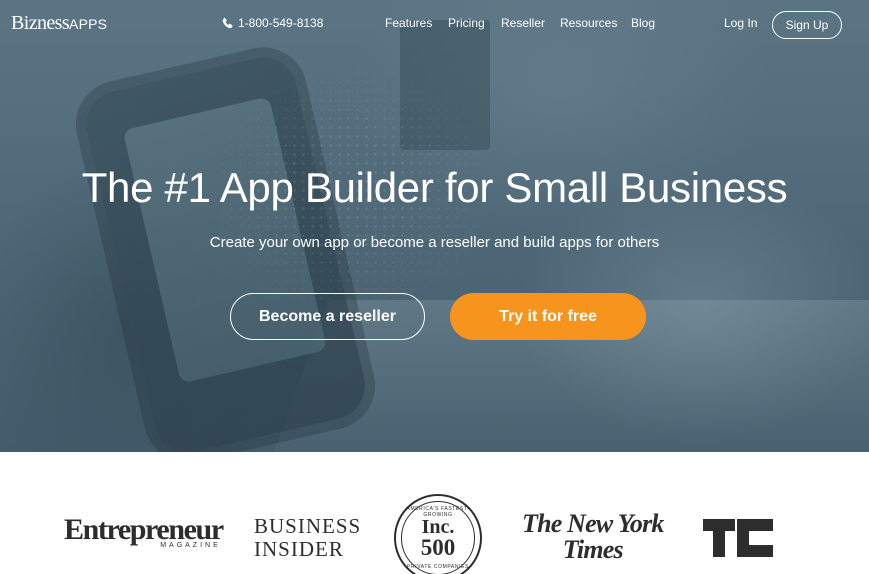 The image size is (869, 574). Describe the element at coordinates (408, 23) in the screenshot. I see `nav-link-features: Features` at that location.